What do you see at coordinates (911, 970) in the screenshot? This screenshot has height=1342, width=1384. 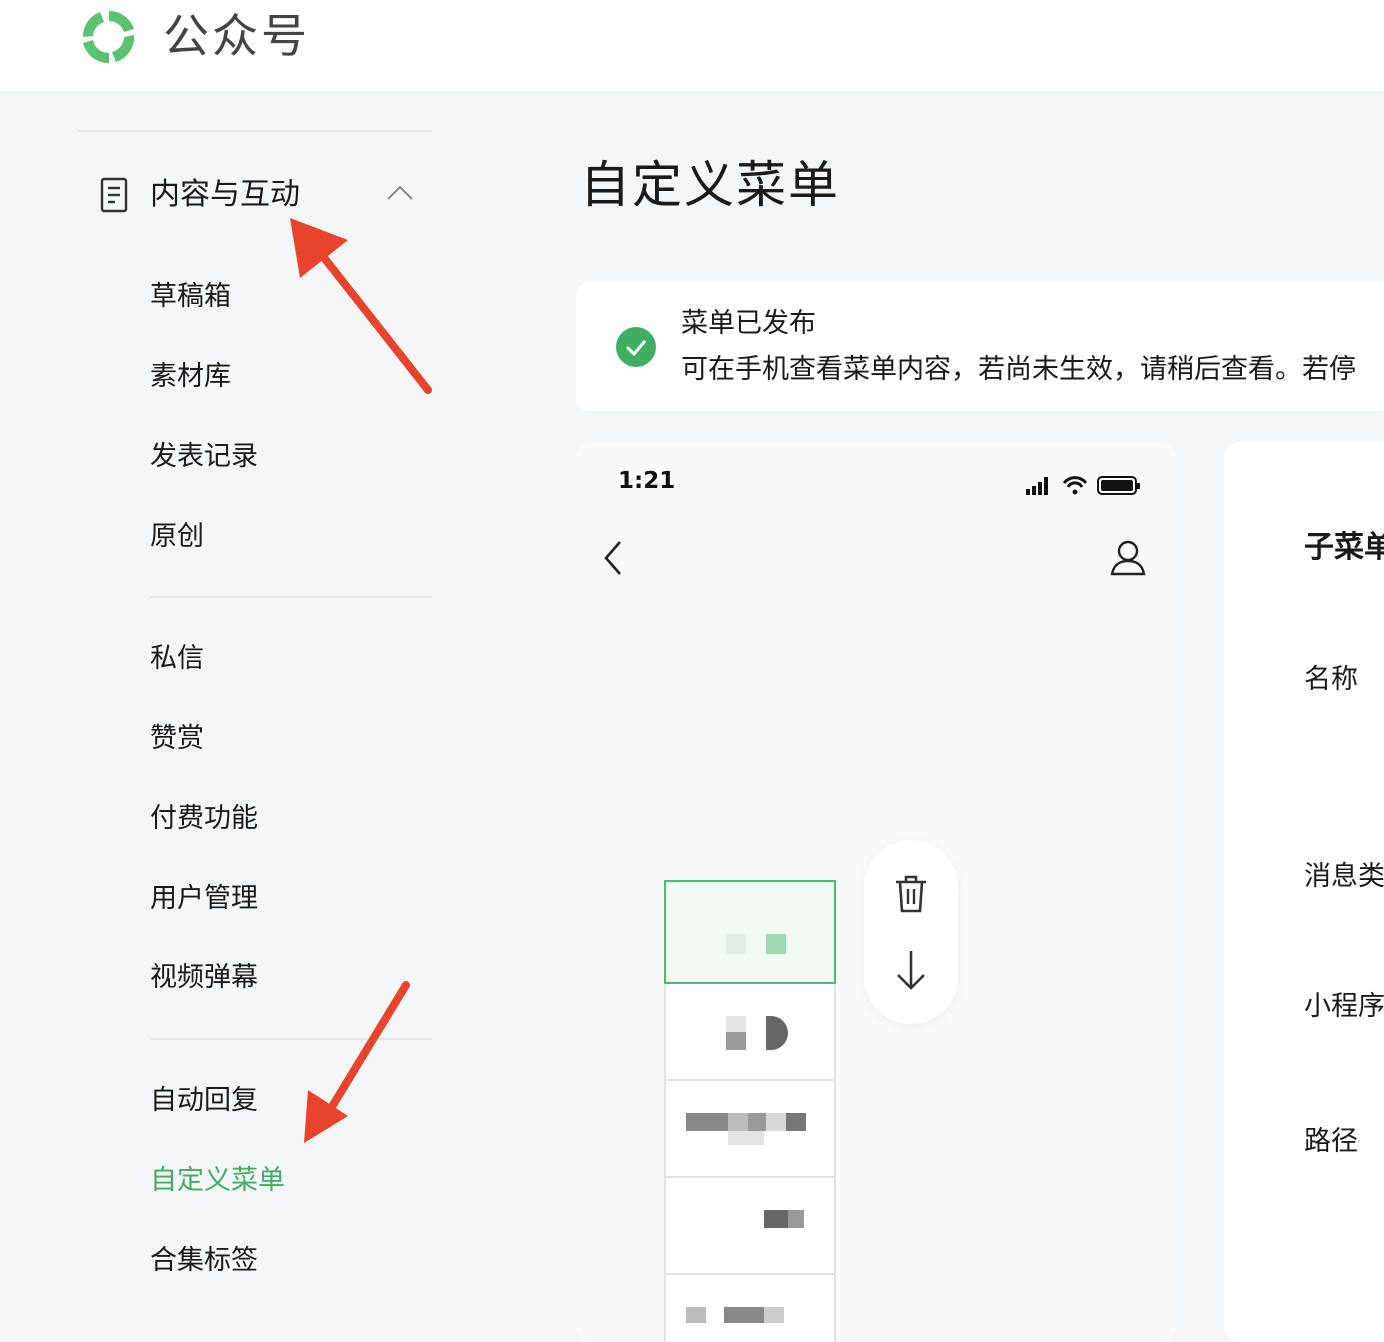 I see `arrow-down-icon` at bounding box center [911, 970].